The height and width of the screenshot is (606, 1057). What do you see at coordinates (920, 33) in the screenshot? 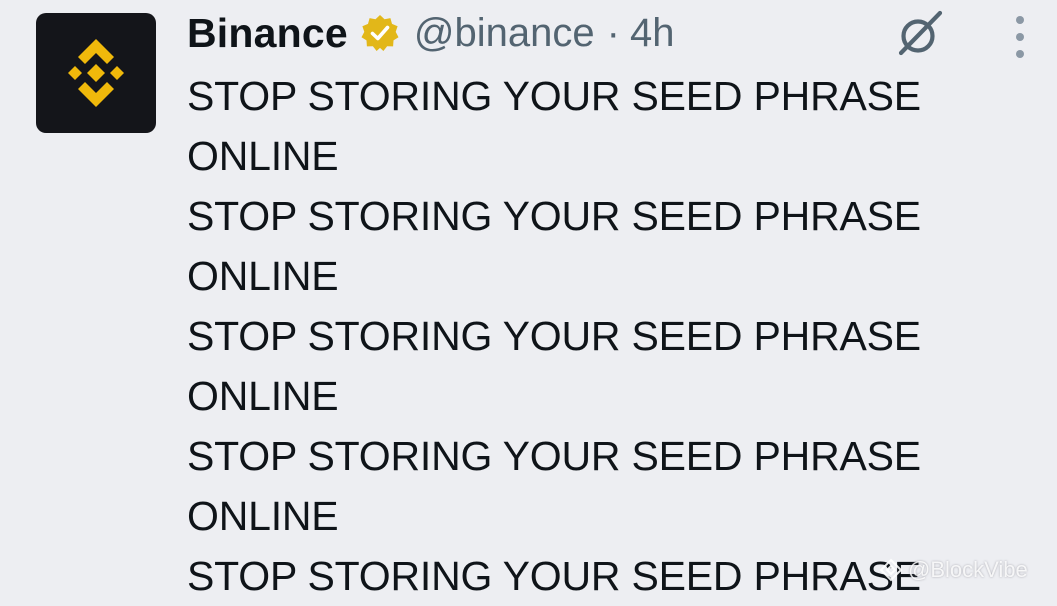
I see `grok-icon` at bounding box center [920, 33].